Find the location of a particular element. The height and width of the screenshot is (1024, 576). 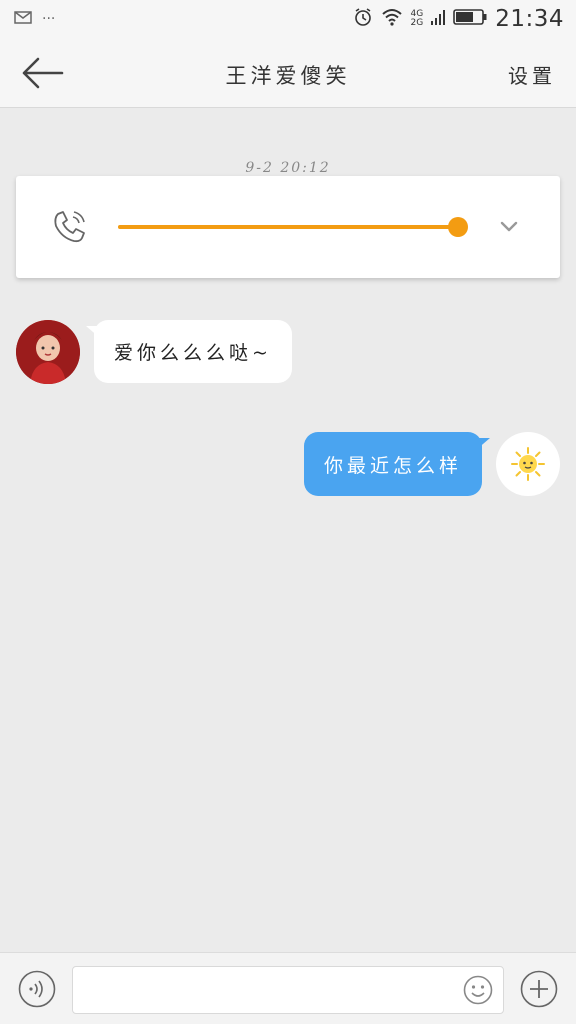

voice-progress-track is located at coordinates (293, 227).